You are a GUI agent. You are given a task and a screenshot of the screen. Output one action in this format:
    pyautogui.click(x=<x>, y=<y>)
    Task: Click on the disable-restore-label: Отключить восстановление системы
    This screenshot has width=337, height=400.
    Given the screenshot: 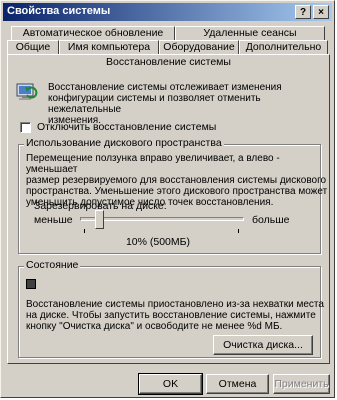 What is the action you would take?
    pyautogui.click(x=126, y=127)
    